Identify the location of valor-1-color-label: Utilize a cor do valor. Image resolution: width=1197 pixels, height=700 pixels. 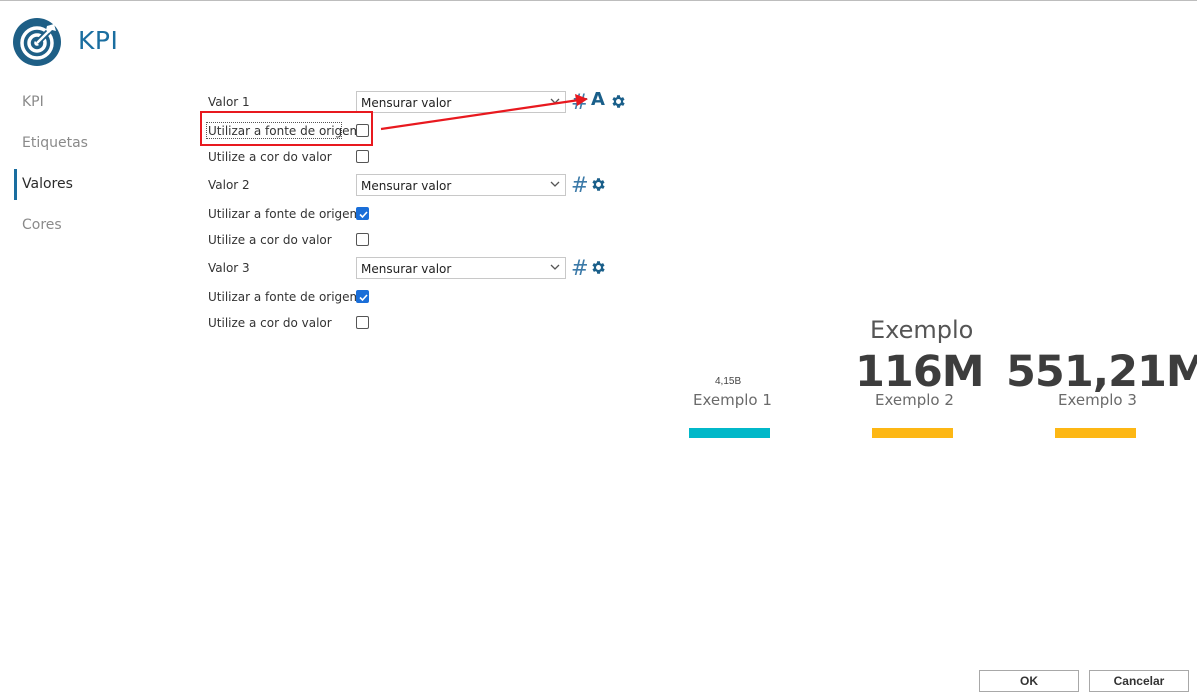
(270, 157).